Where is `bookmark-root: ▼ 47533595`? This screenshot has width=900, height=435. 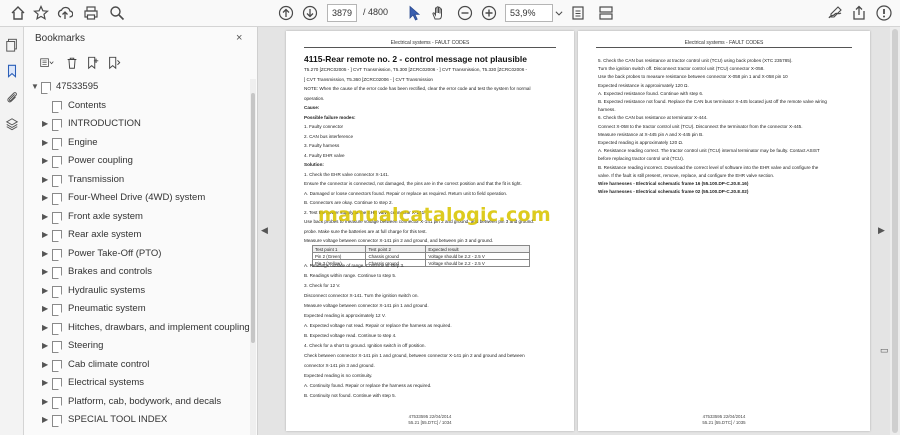 bookmark-root: ▼ 47533595 is located at coordinates (136, 88).